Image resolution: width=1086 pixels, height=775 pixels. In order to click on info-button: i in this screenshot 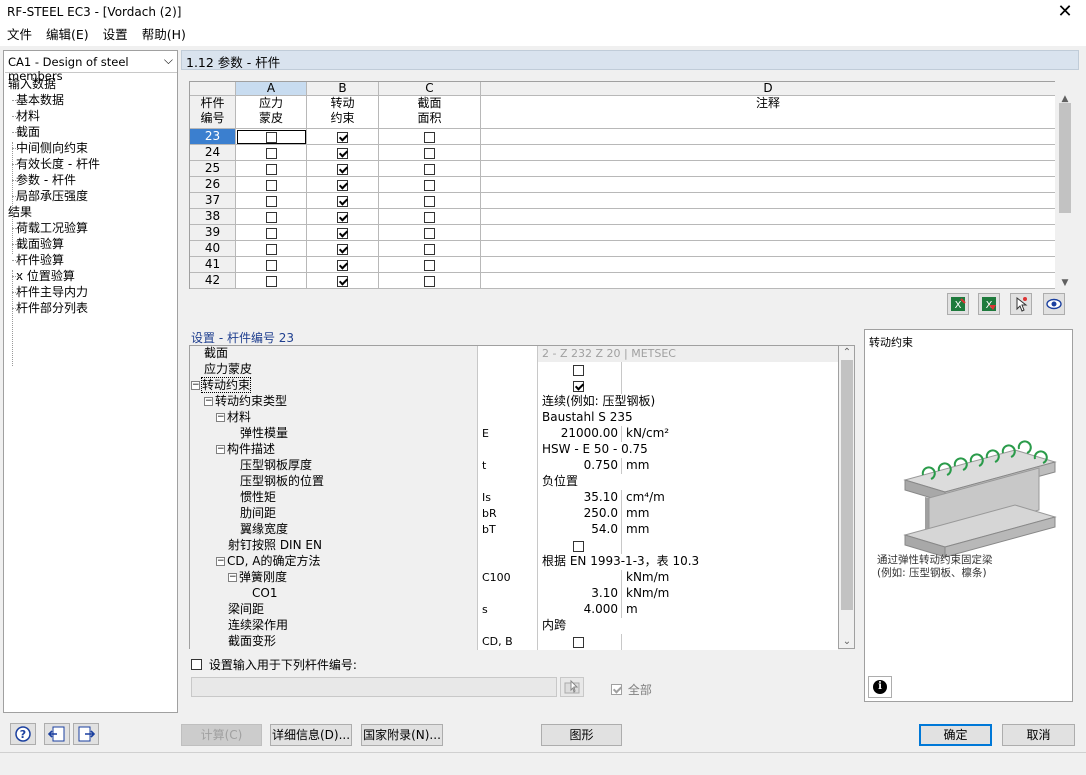, I will do `click(880, 687)`.